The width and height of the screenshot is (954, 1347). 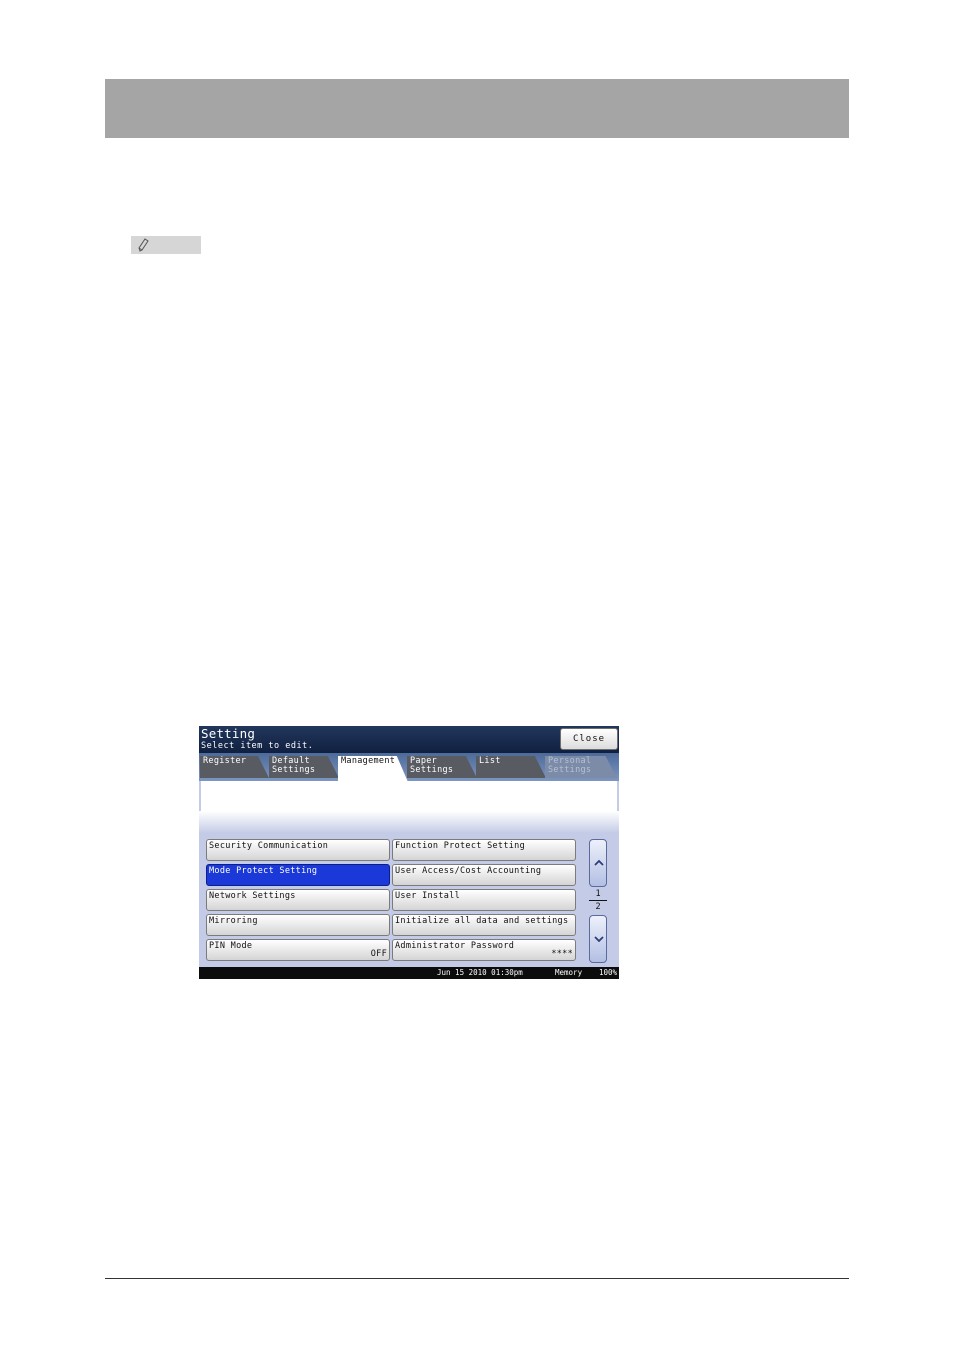 I want to click on tab-paper-settings: Paper Settings, so click(x=442, y=767).